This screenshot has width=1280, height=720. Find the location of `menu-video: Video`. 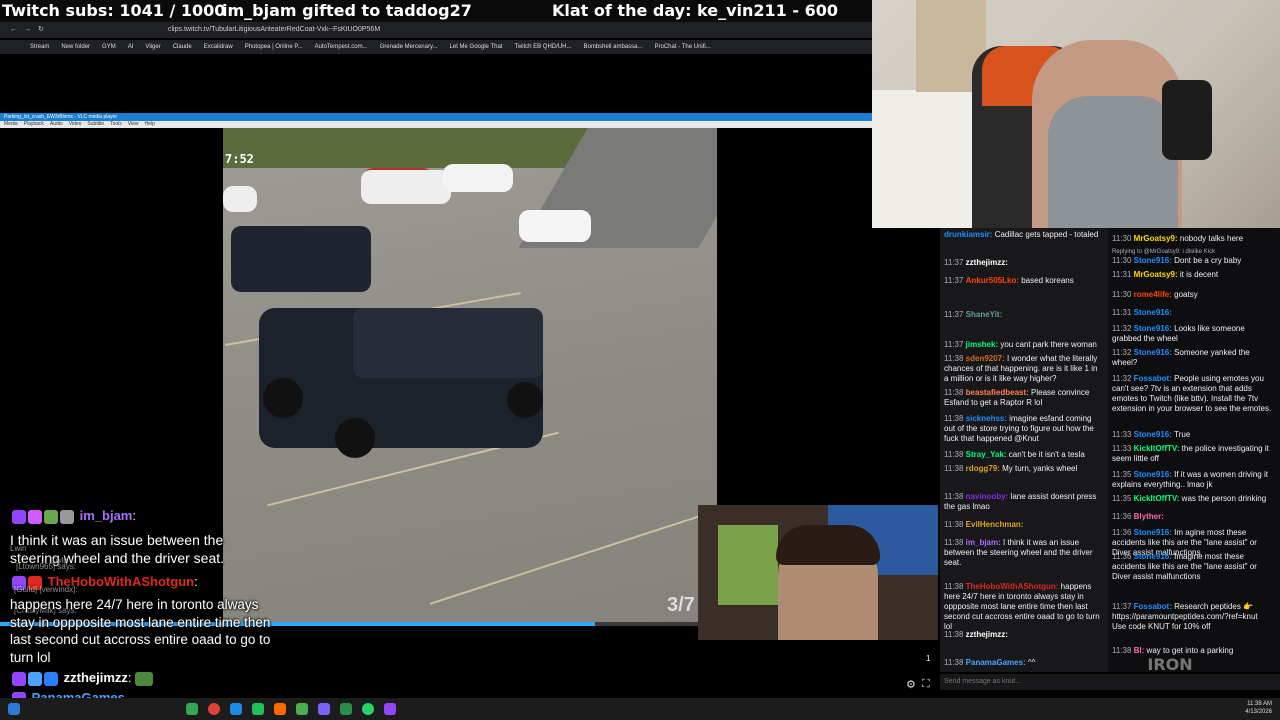

menu-video: Video is located at coordinates (75, 124).